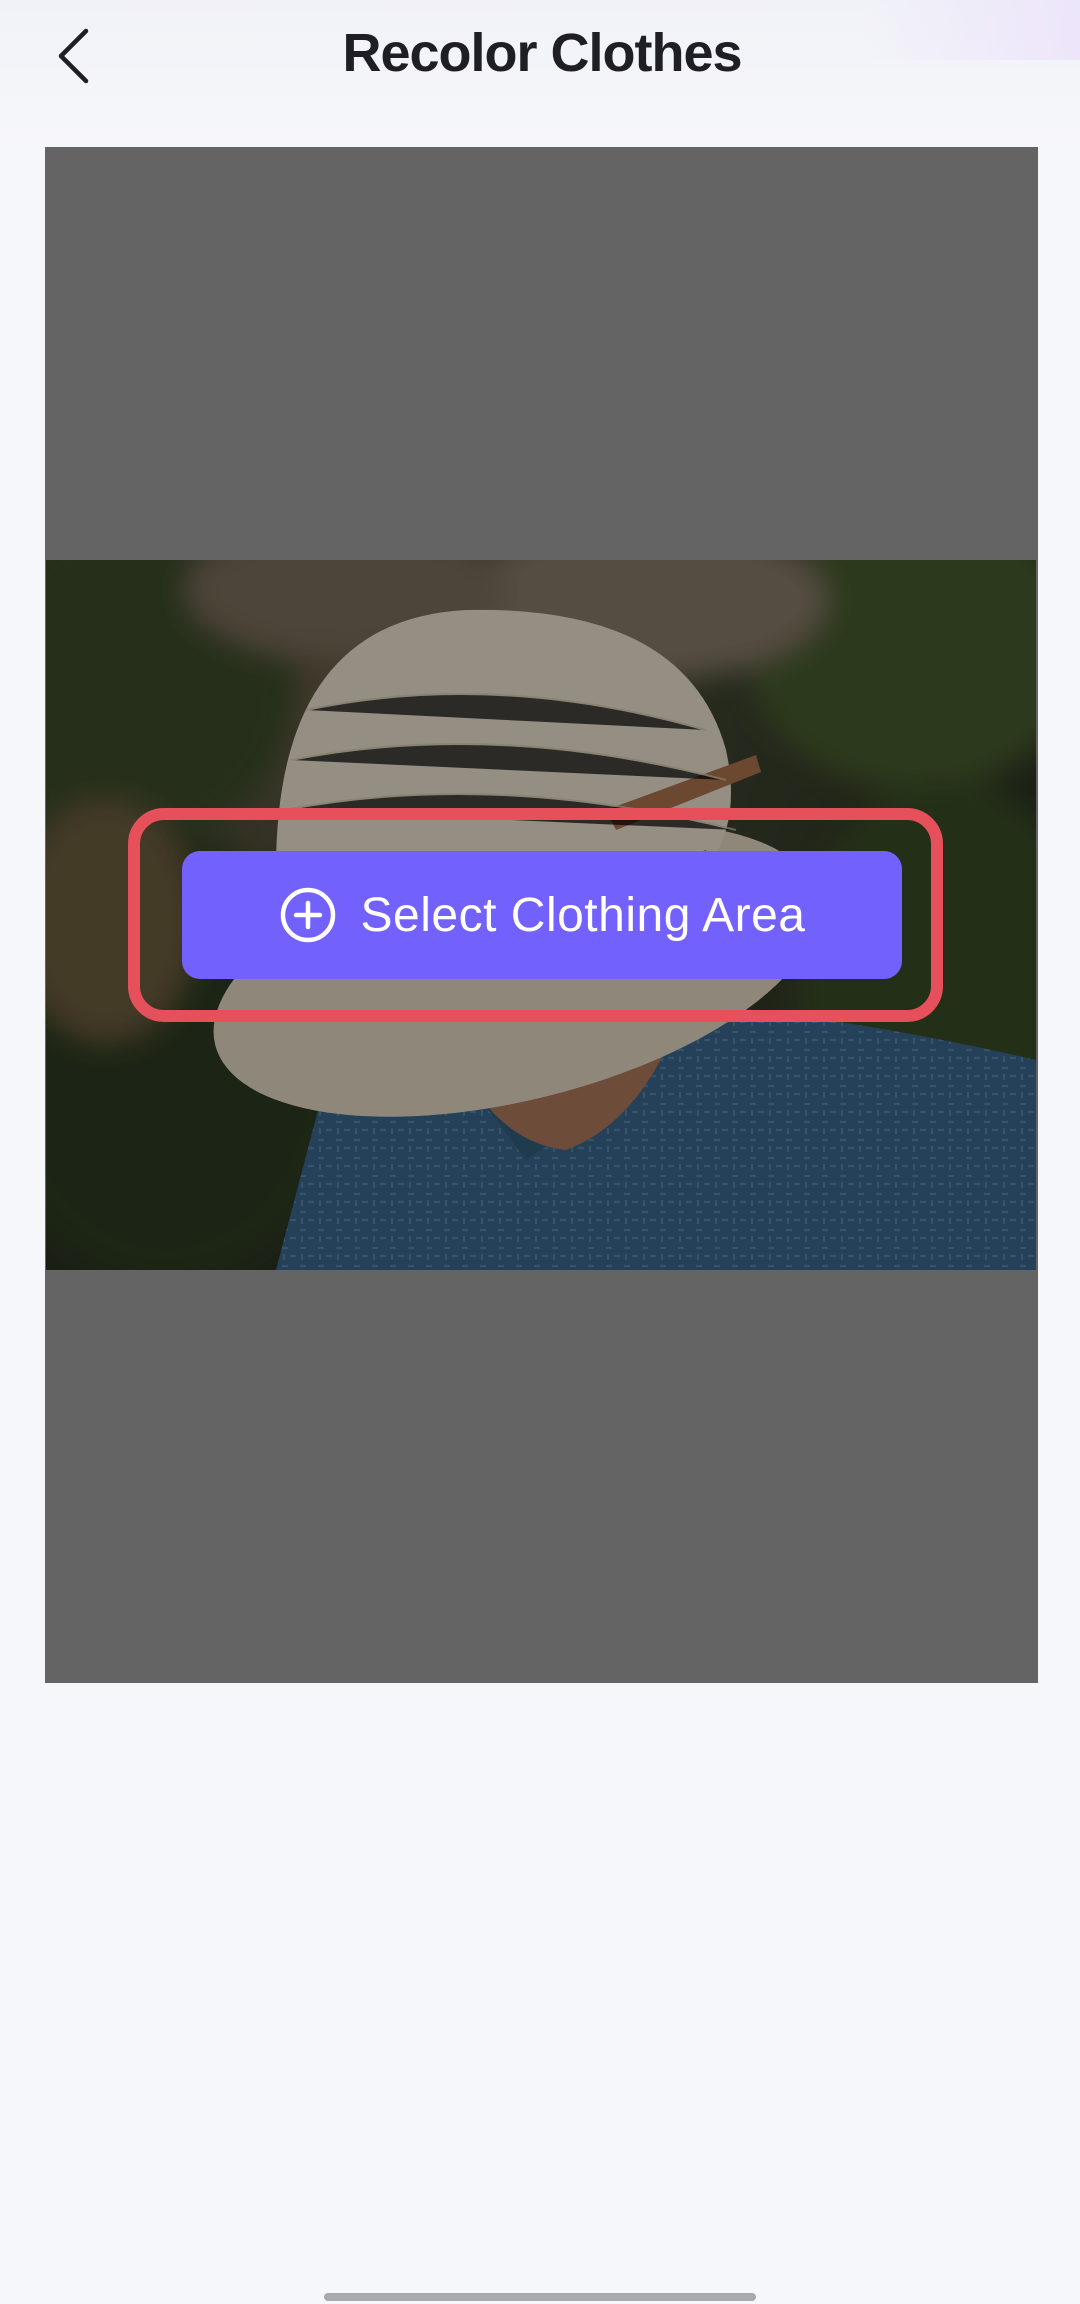 The height and width of the screenshot is (2304, 1080). I want to click on app-header: Recolor Clothes, so click(540, 72).